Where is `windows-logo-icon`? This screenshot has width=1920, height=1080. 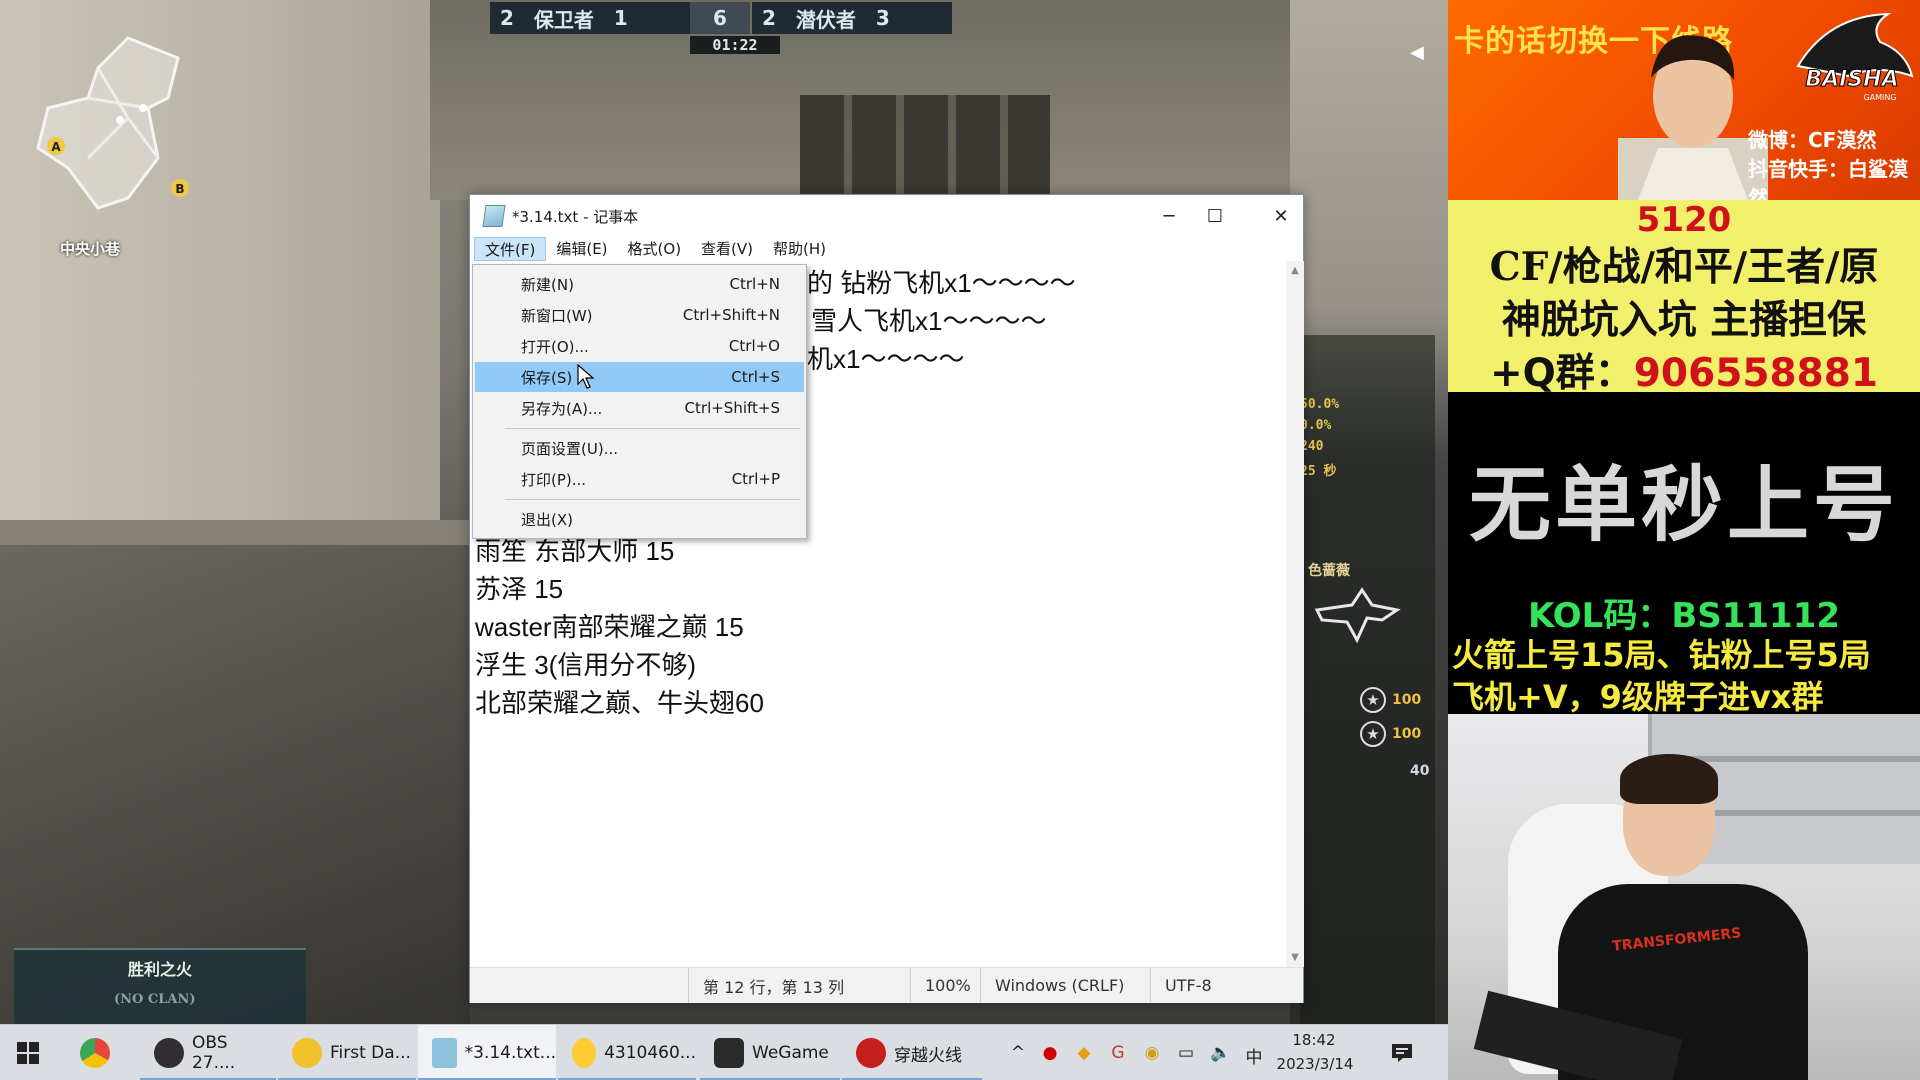
windows-logo-icon is located at coordinates (28, 1053).